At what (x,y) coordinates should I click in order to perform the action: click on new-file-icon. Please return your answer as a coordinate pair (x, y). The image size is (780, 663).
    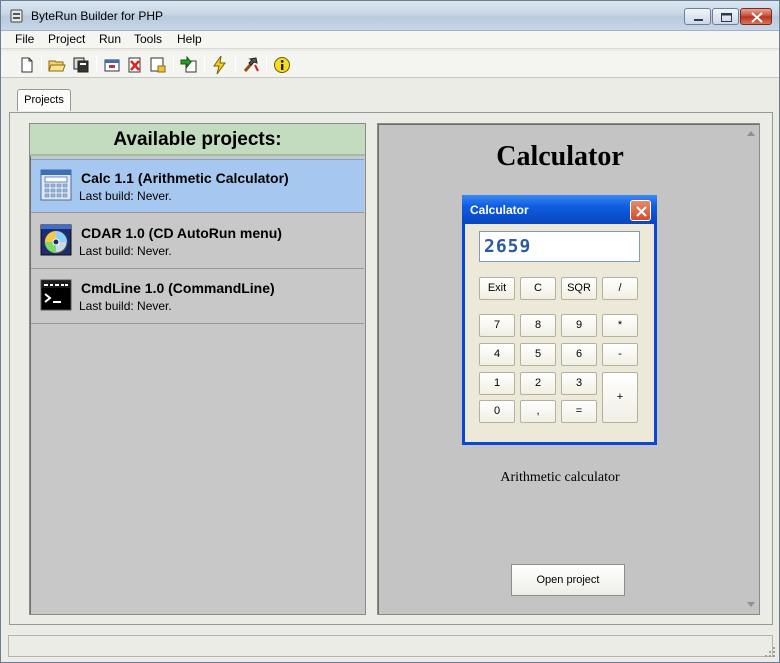
    Looking at the image, I should click on (27, 65).